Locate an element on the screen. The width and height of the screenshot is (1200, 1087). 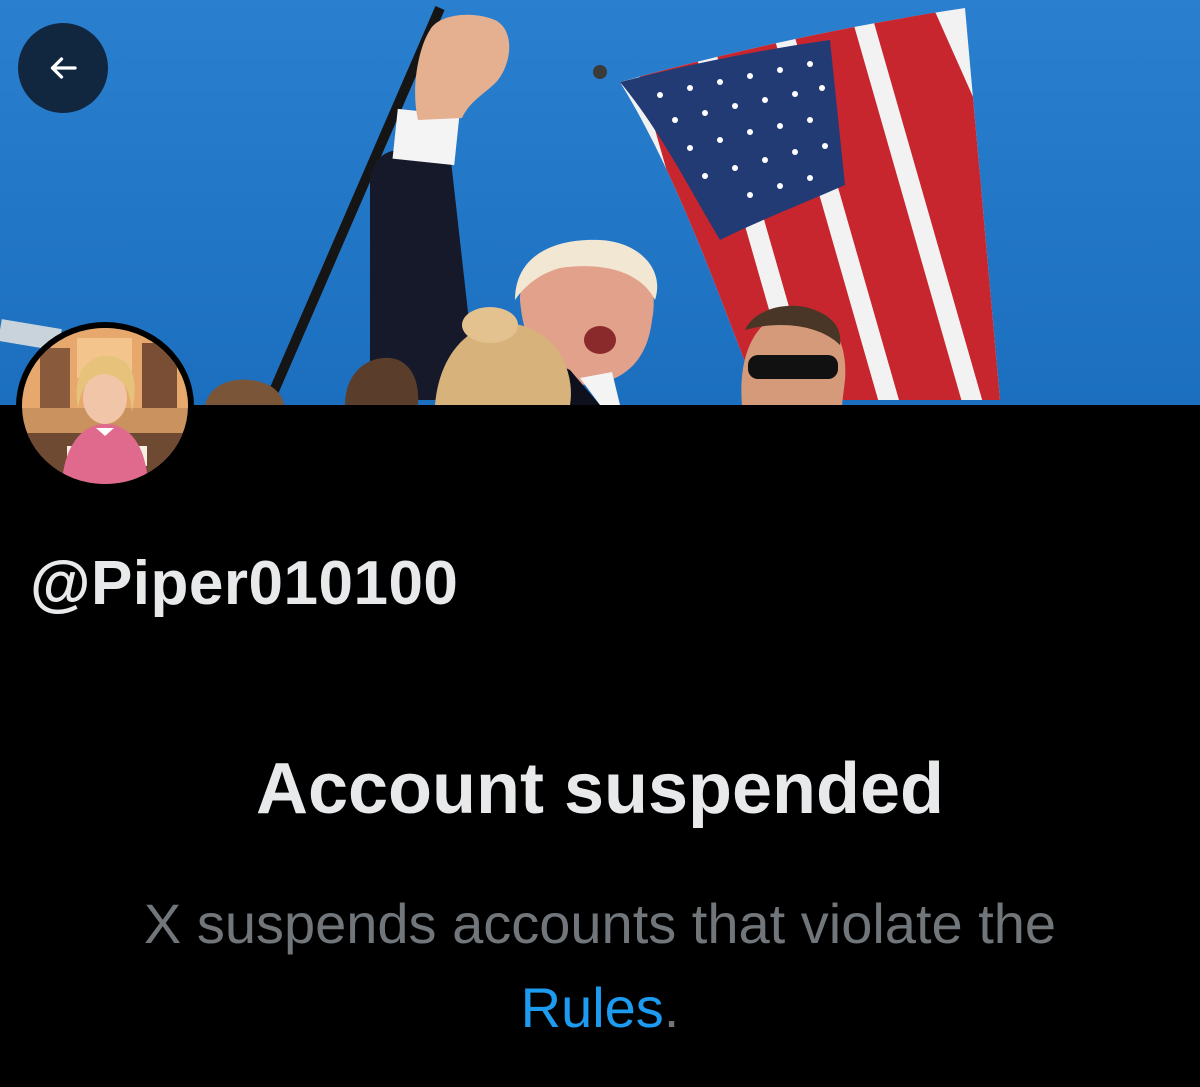
avatar is located at coordinates (105, 406).